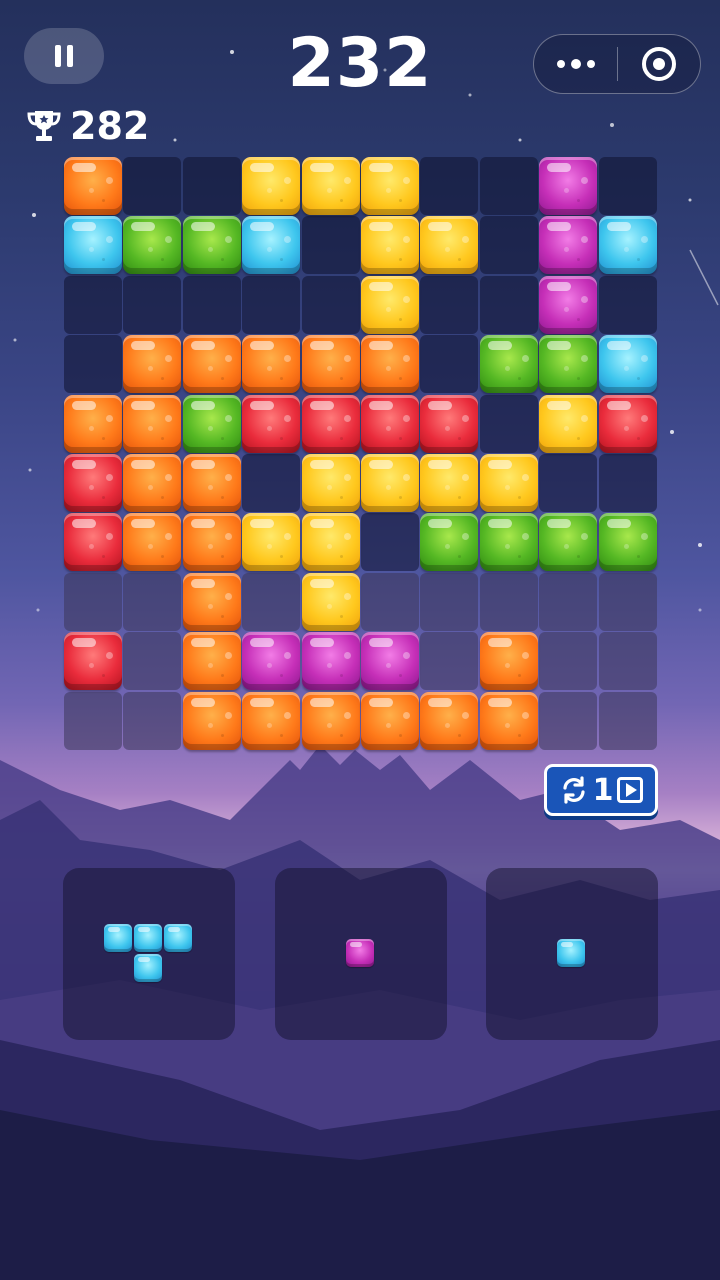  Describe the element at coordinates (575, 64) in the screenshot. I see `more-dots-icon` at that location.